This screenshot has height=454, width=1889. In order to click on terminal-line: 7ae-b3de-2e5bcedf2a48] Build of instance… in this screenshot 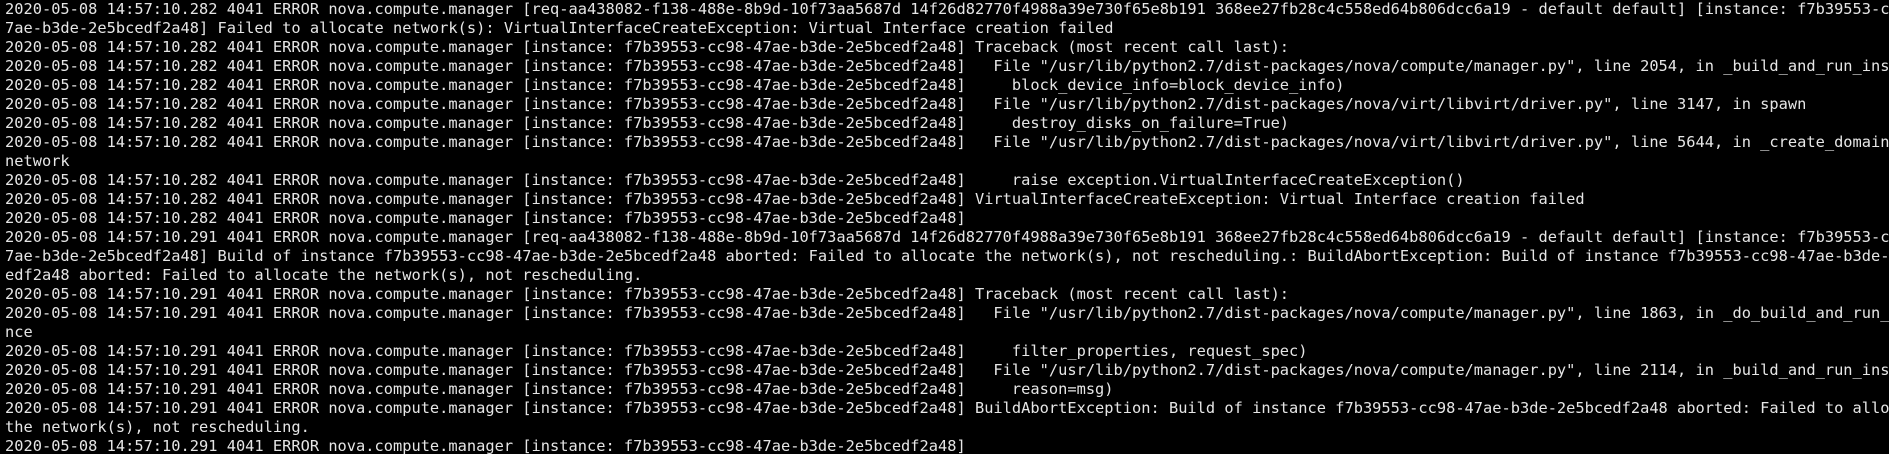, I will do `click(947, 256)`.